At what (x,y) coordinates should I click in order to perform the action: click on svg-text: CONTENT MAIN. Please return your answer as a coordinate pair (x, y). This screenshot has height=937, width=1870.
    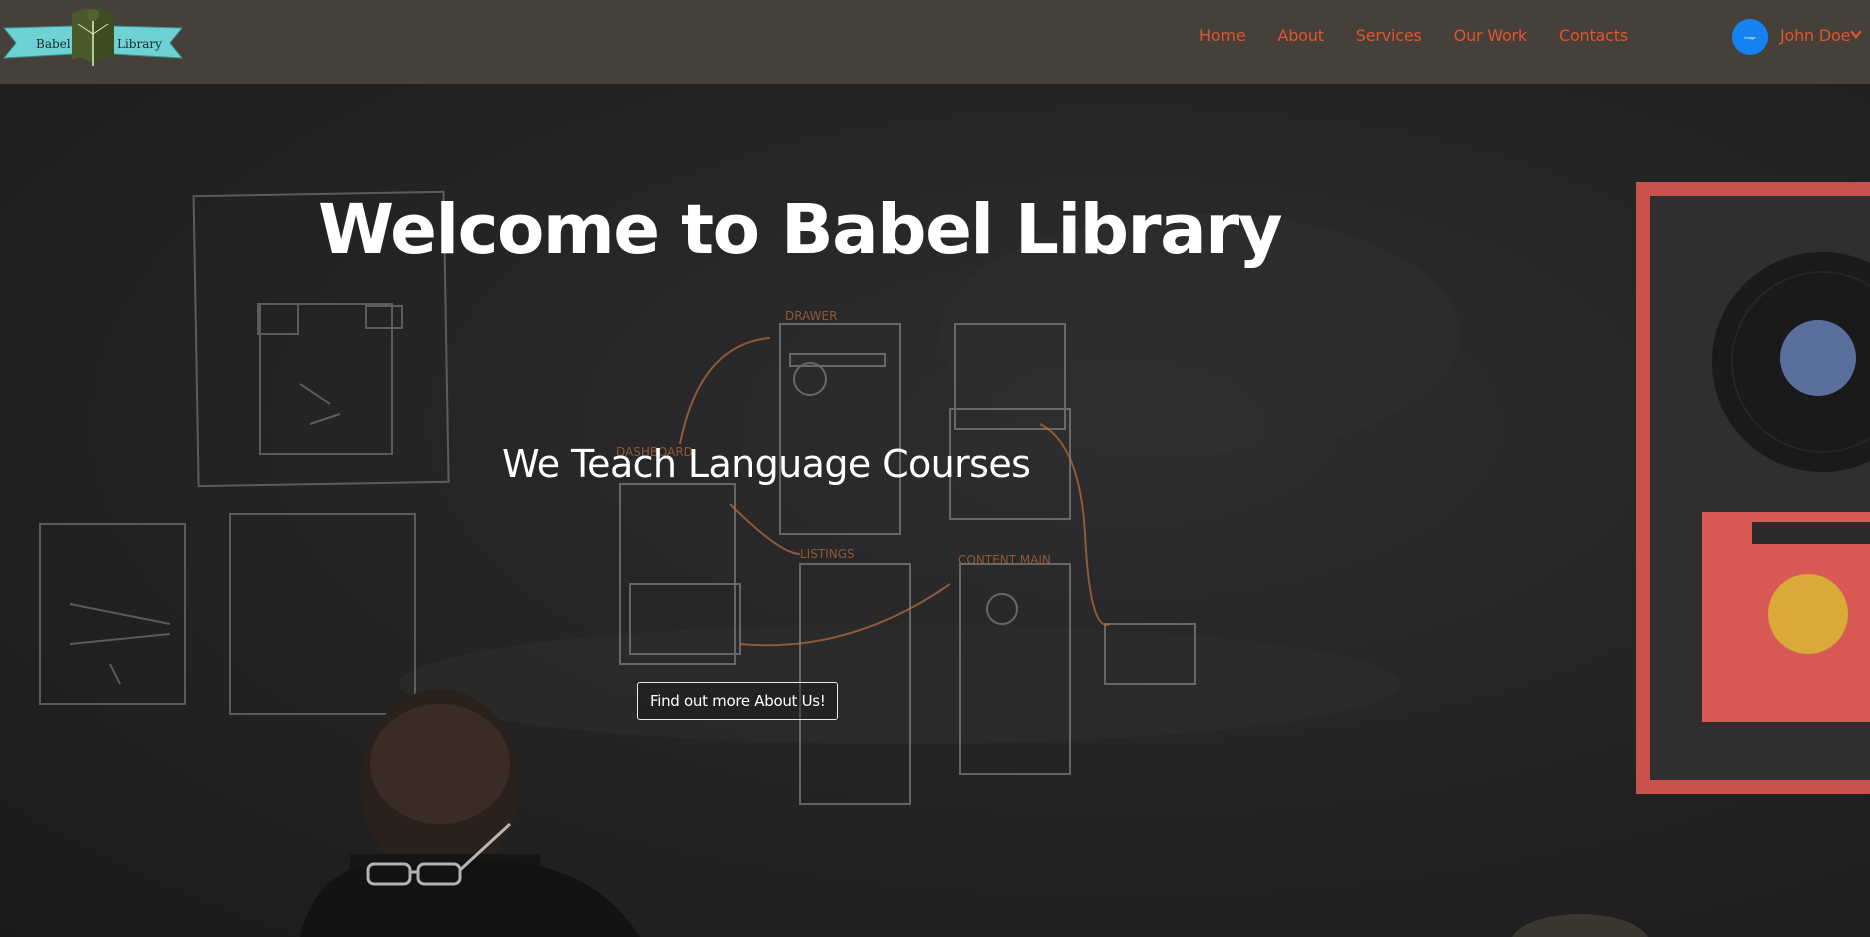
    Looking at the image, I should click on (1004, 560).